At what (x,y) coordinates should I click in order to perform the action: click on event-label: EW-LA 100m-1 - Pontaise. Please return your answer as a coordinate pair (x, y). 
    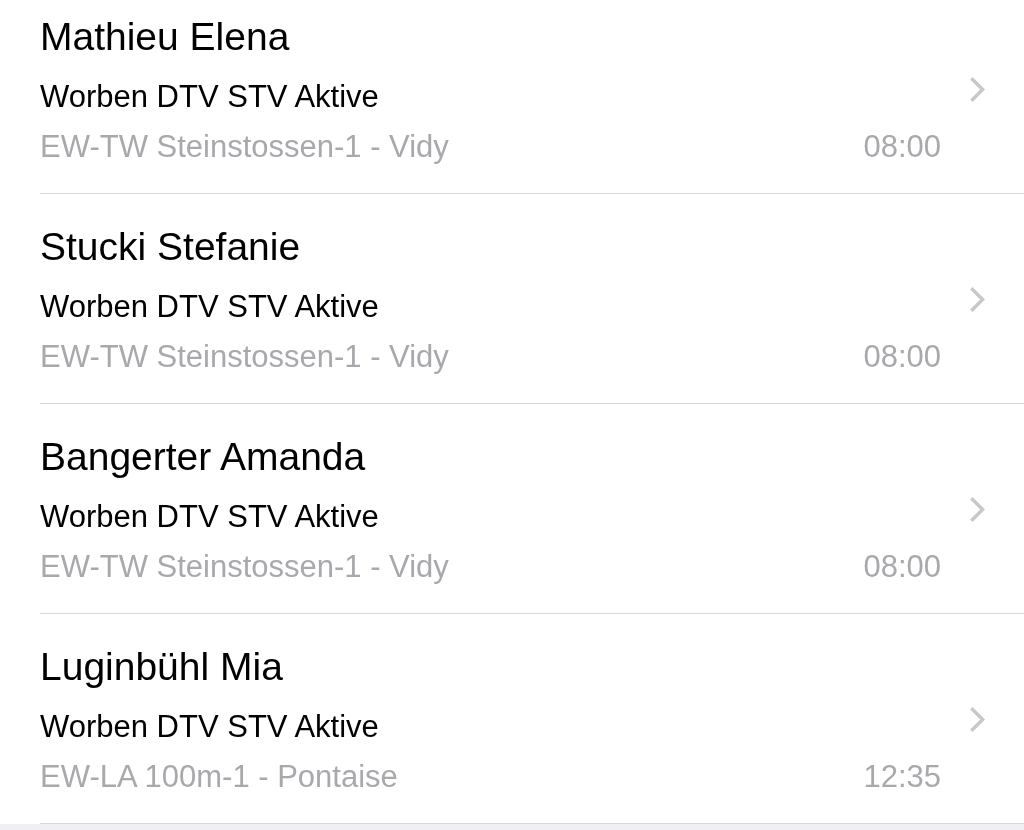
    Looking at the image, I should click on (219, 777).